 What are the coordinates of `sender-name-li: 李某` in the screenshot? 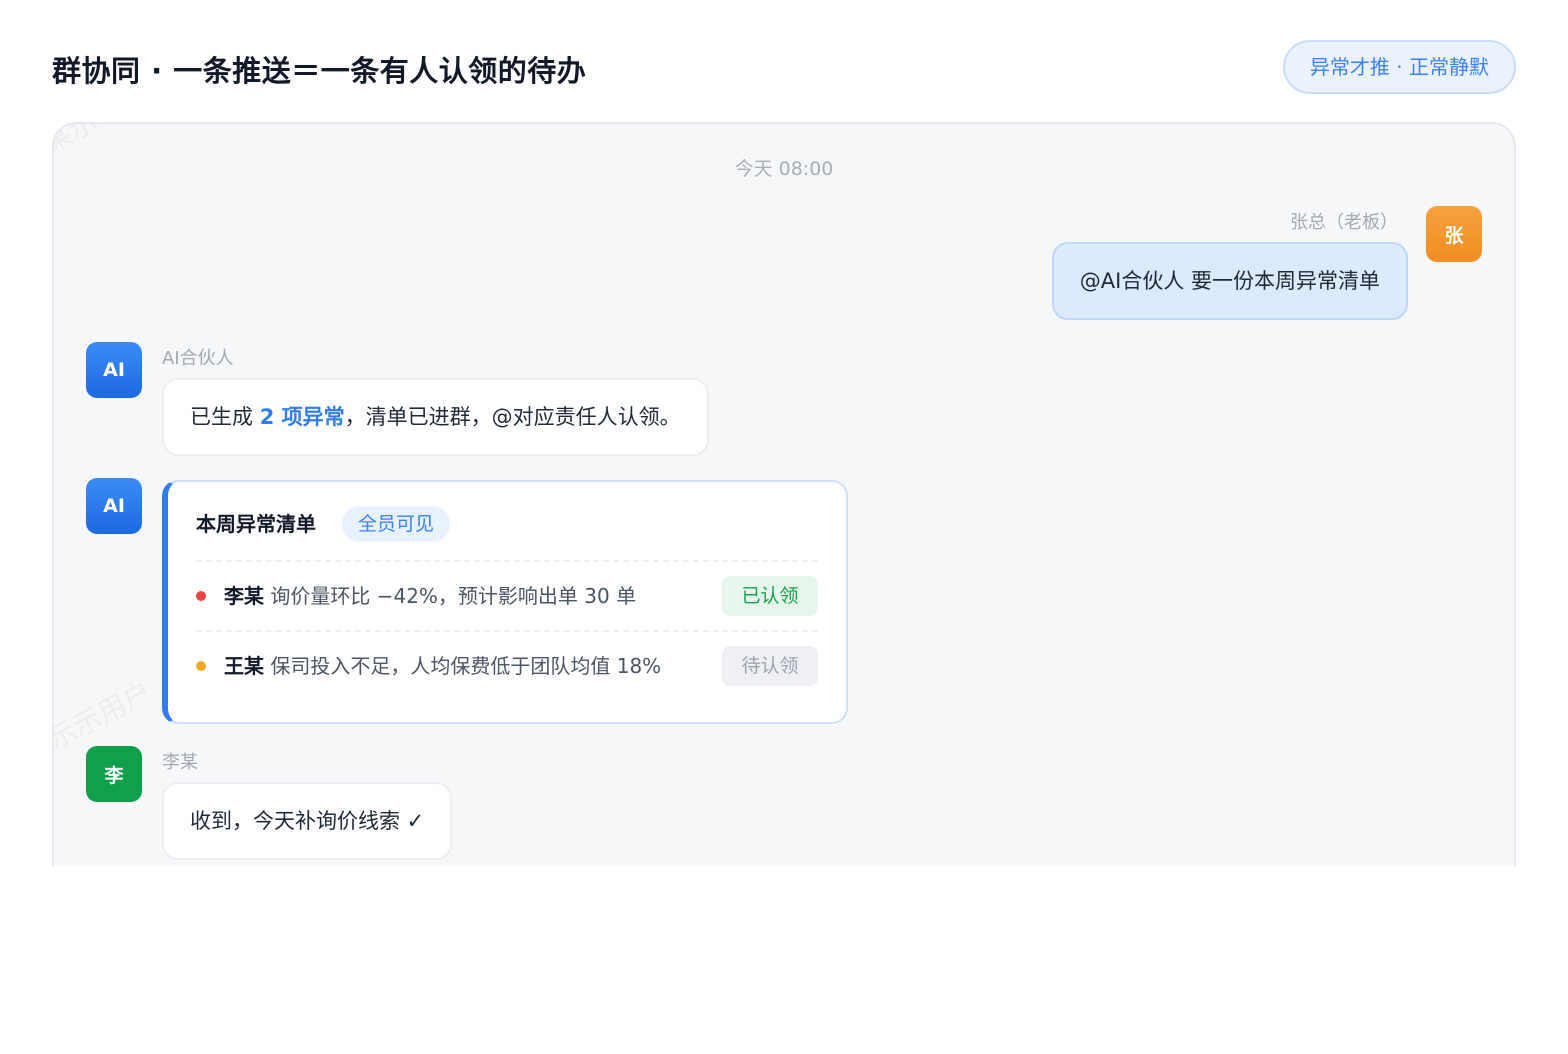 It's located at (180, 762).